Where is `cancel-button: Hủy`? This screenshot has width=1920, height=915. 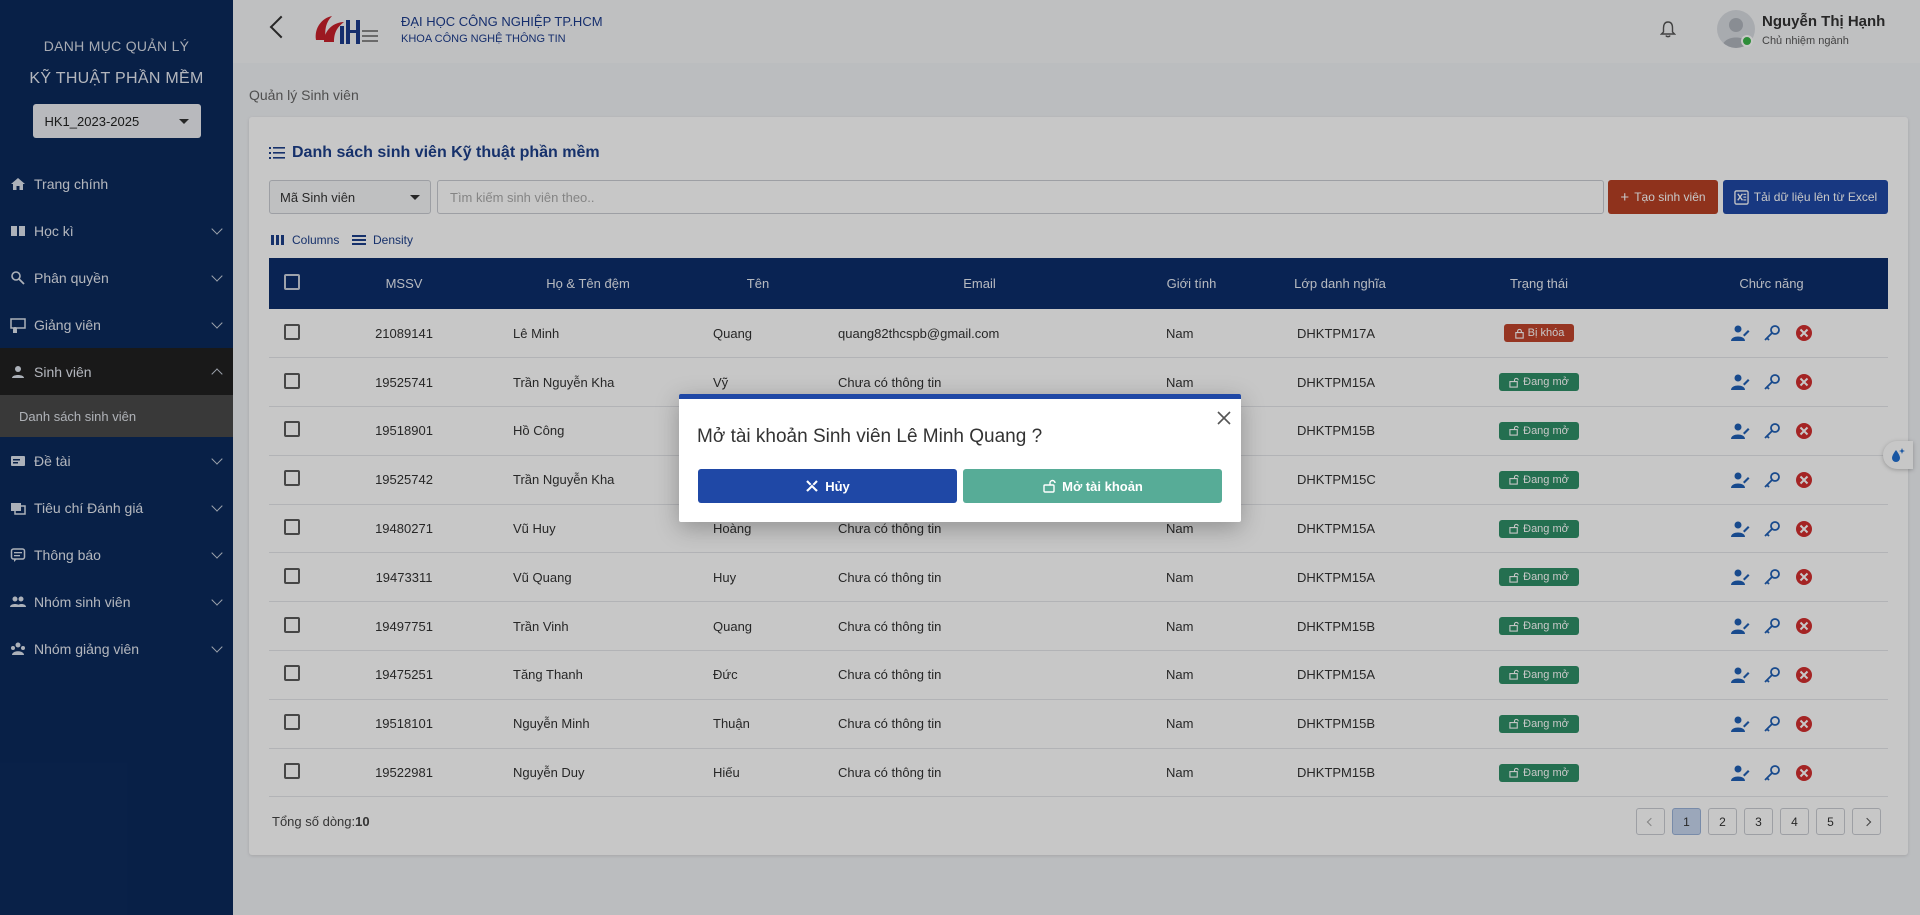
cancel-button: Hủy is located at coordinates (827, 486).